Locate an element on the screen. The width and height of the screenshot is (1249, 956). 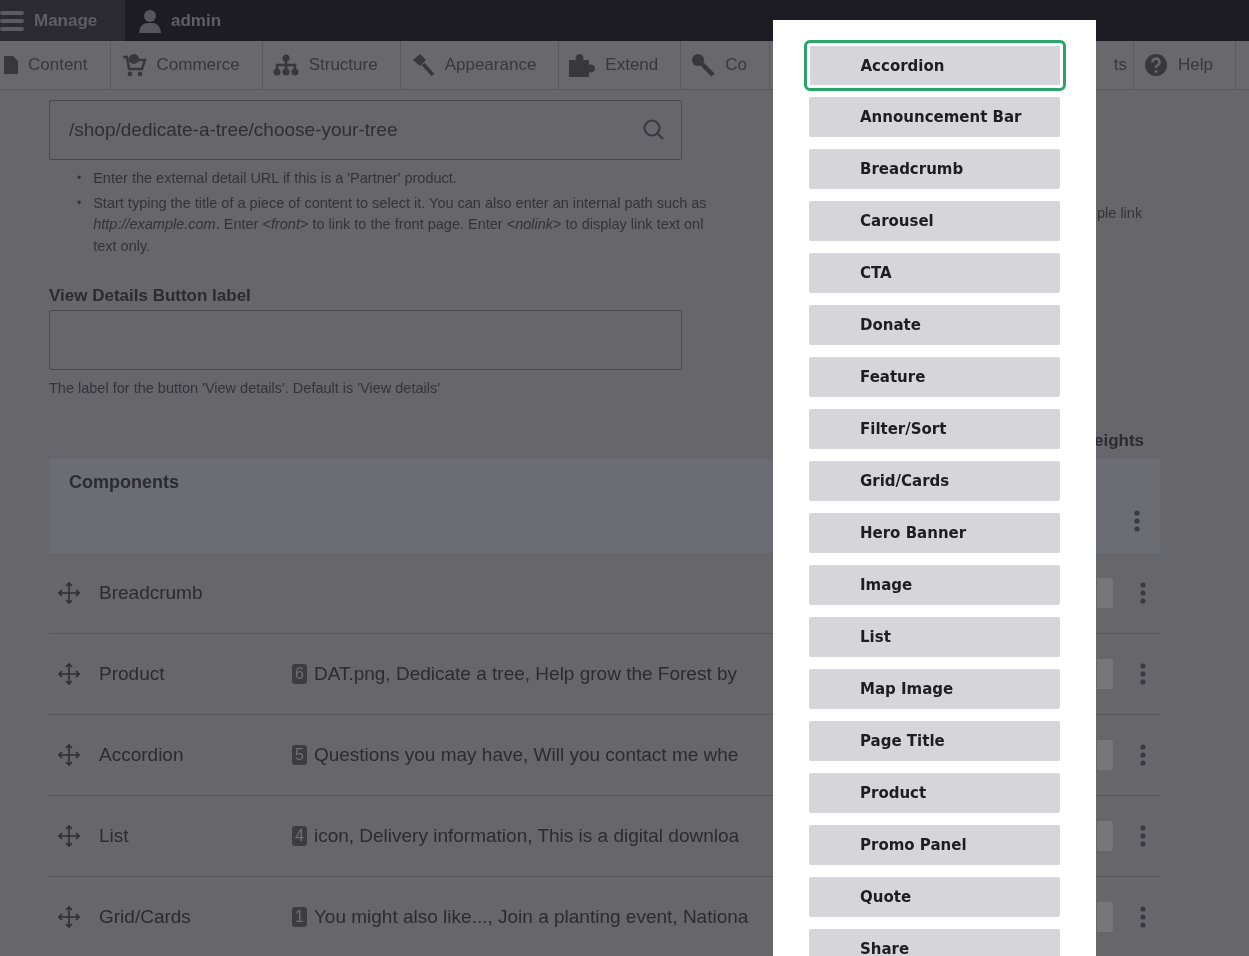
input-field is located at coordinates (365, 340).